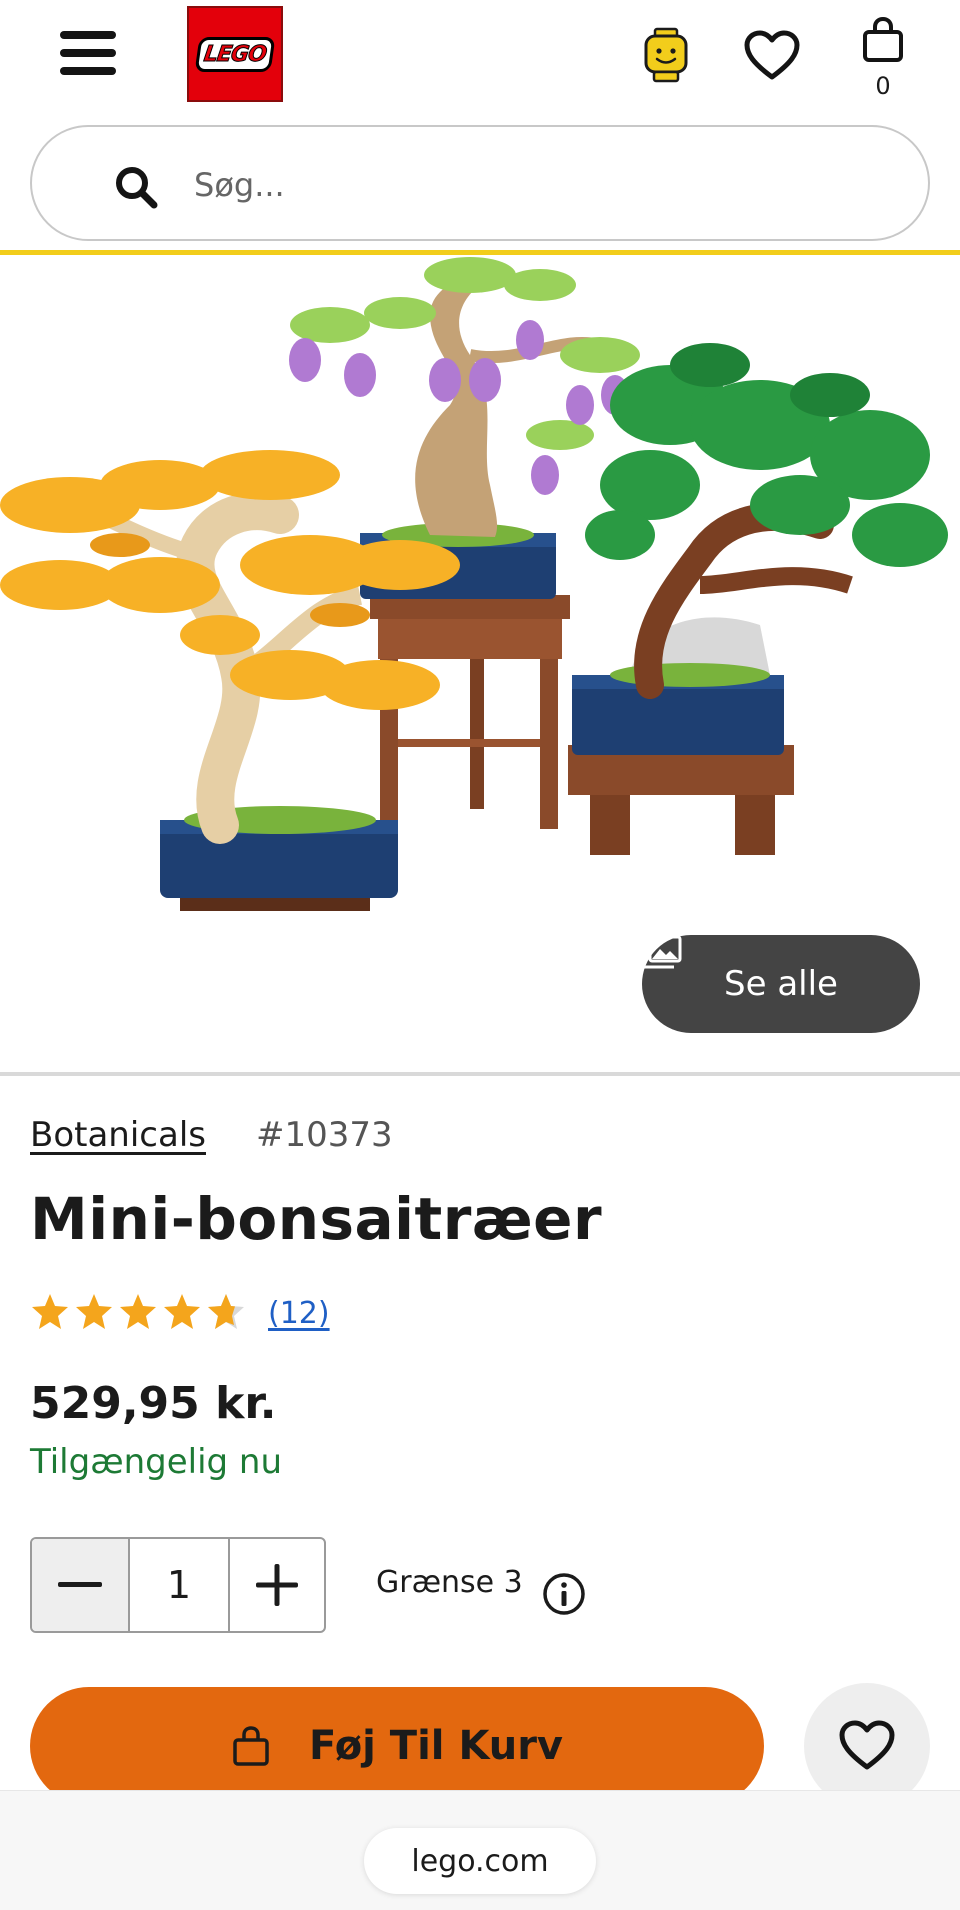  I want to click on quantity-stepper: 1, so click(178, 1585).